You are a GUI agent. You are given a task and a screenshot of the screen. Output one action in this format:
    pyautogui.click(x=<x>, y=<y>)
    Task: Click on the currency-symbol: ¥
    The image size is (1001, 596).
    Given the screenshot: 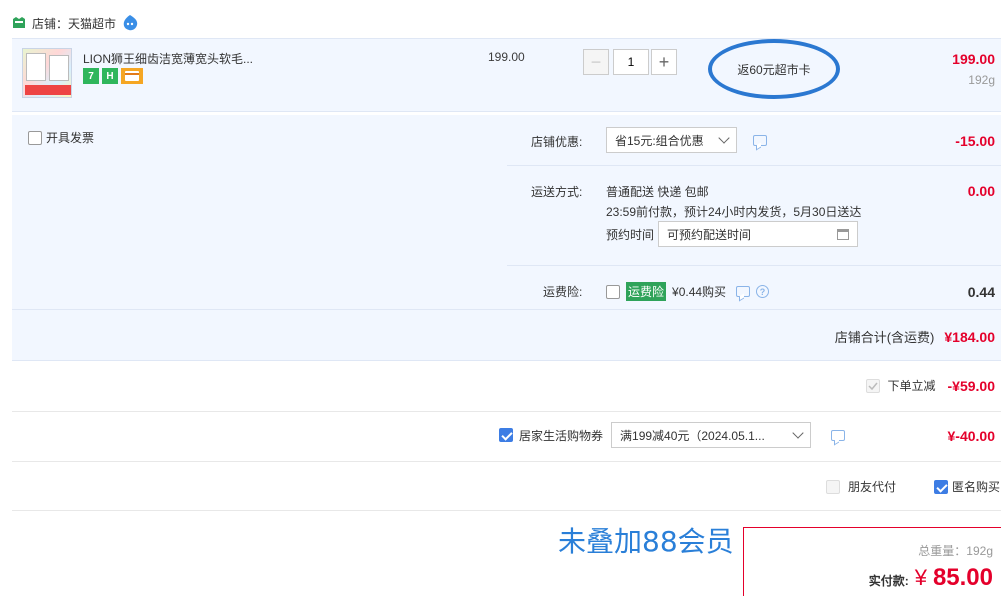 What is the action you would take?
    pyautogui.click(x=920, y=577)
    